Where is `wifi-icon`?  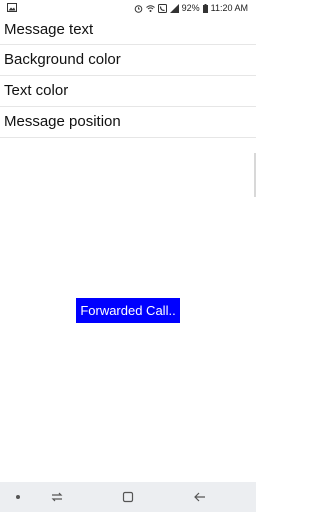
wifi-icon is located at coordinates (150, 8).